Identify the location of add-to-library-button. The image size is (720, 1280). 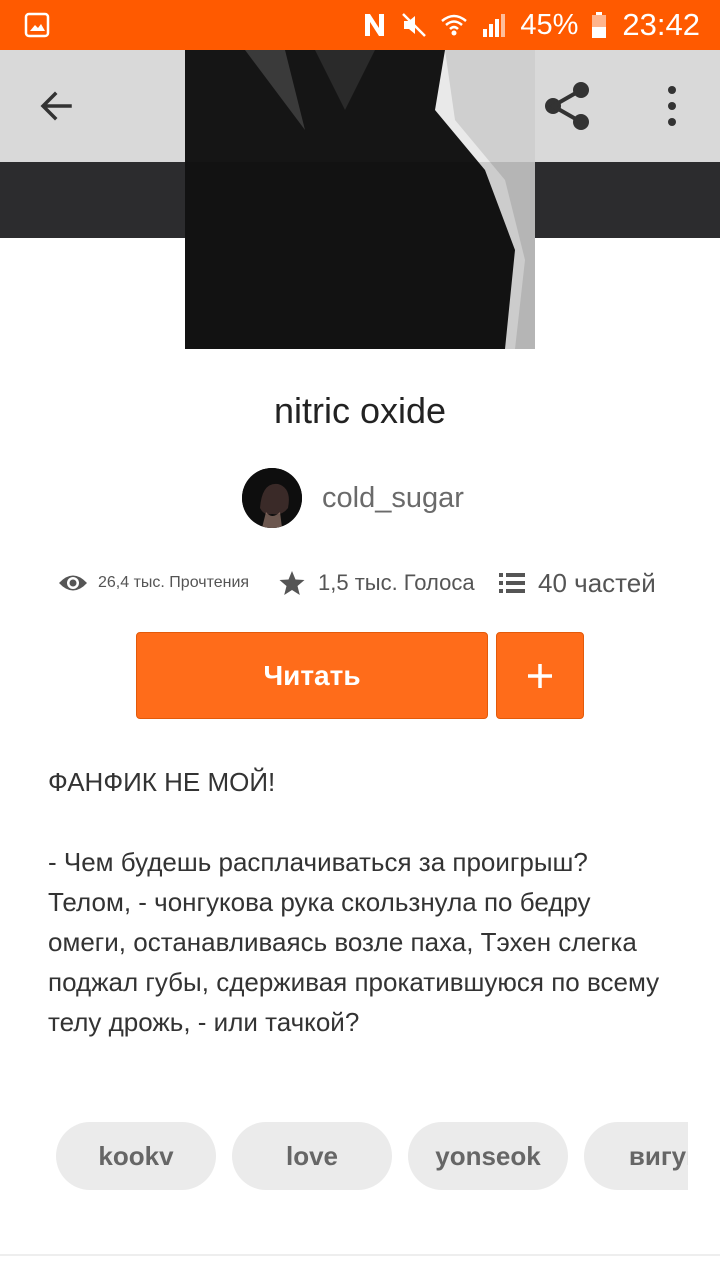
(540, 675).